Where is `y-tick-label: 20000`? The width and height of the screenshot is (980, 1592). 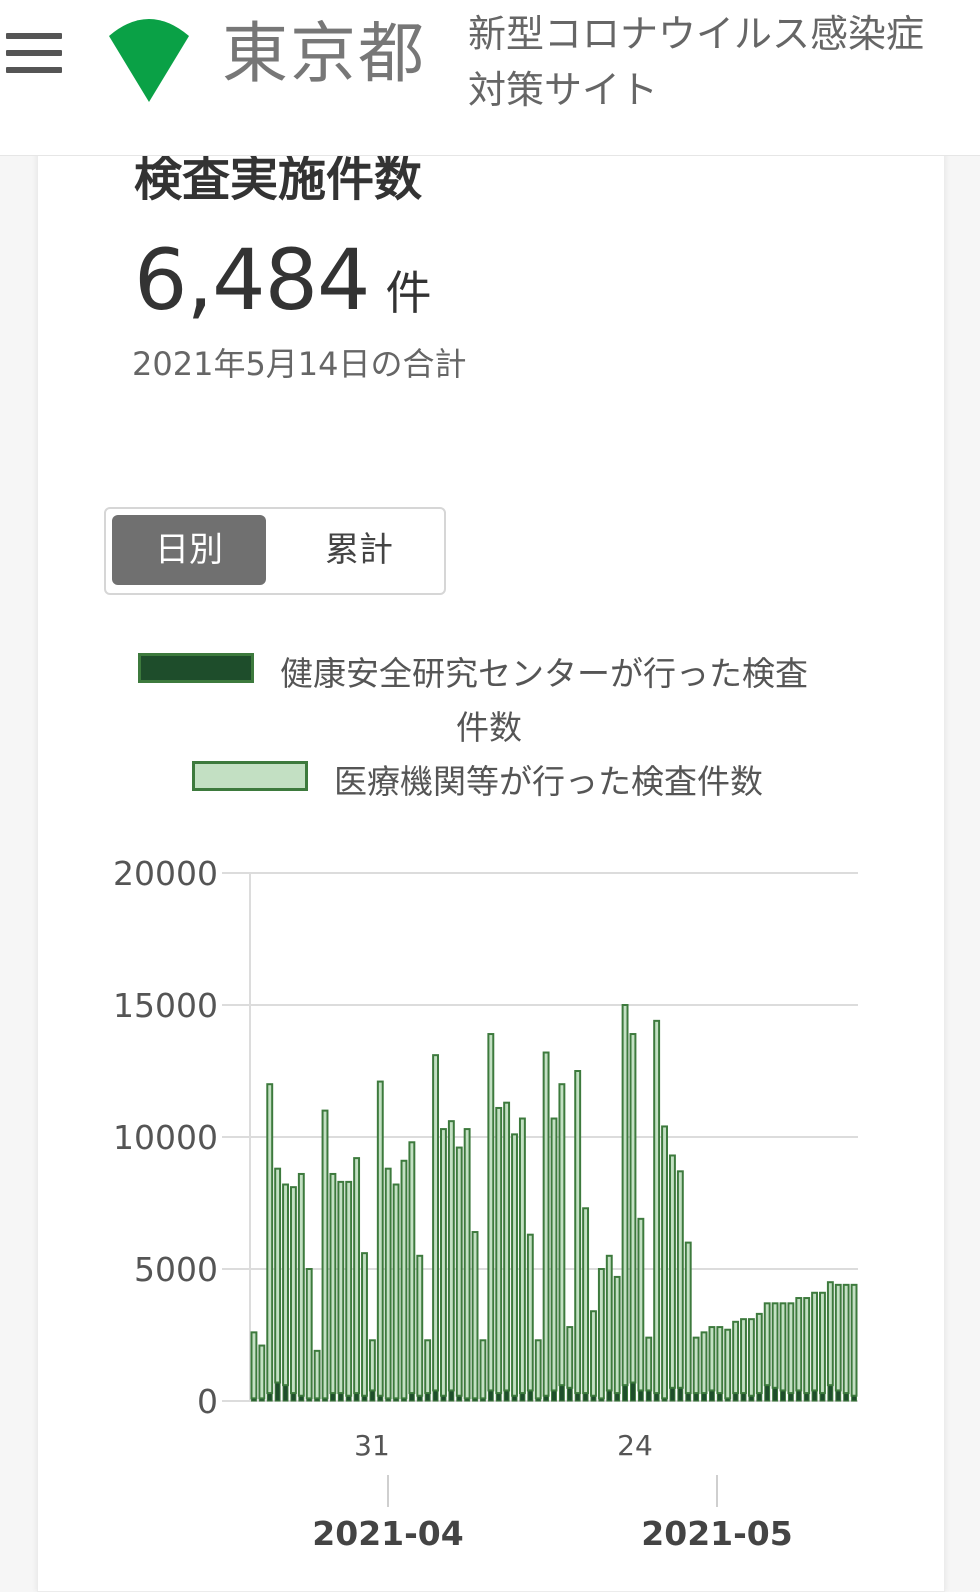 y-tick-label: 20000 is located at coordinates (165, 873).